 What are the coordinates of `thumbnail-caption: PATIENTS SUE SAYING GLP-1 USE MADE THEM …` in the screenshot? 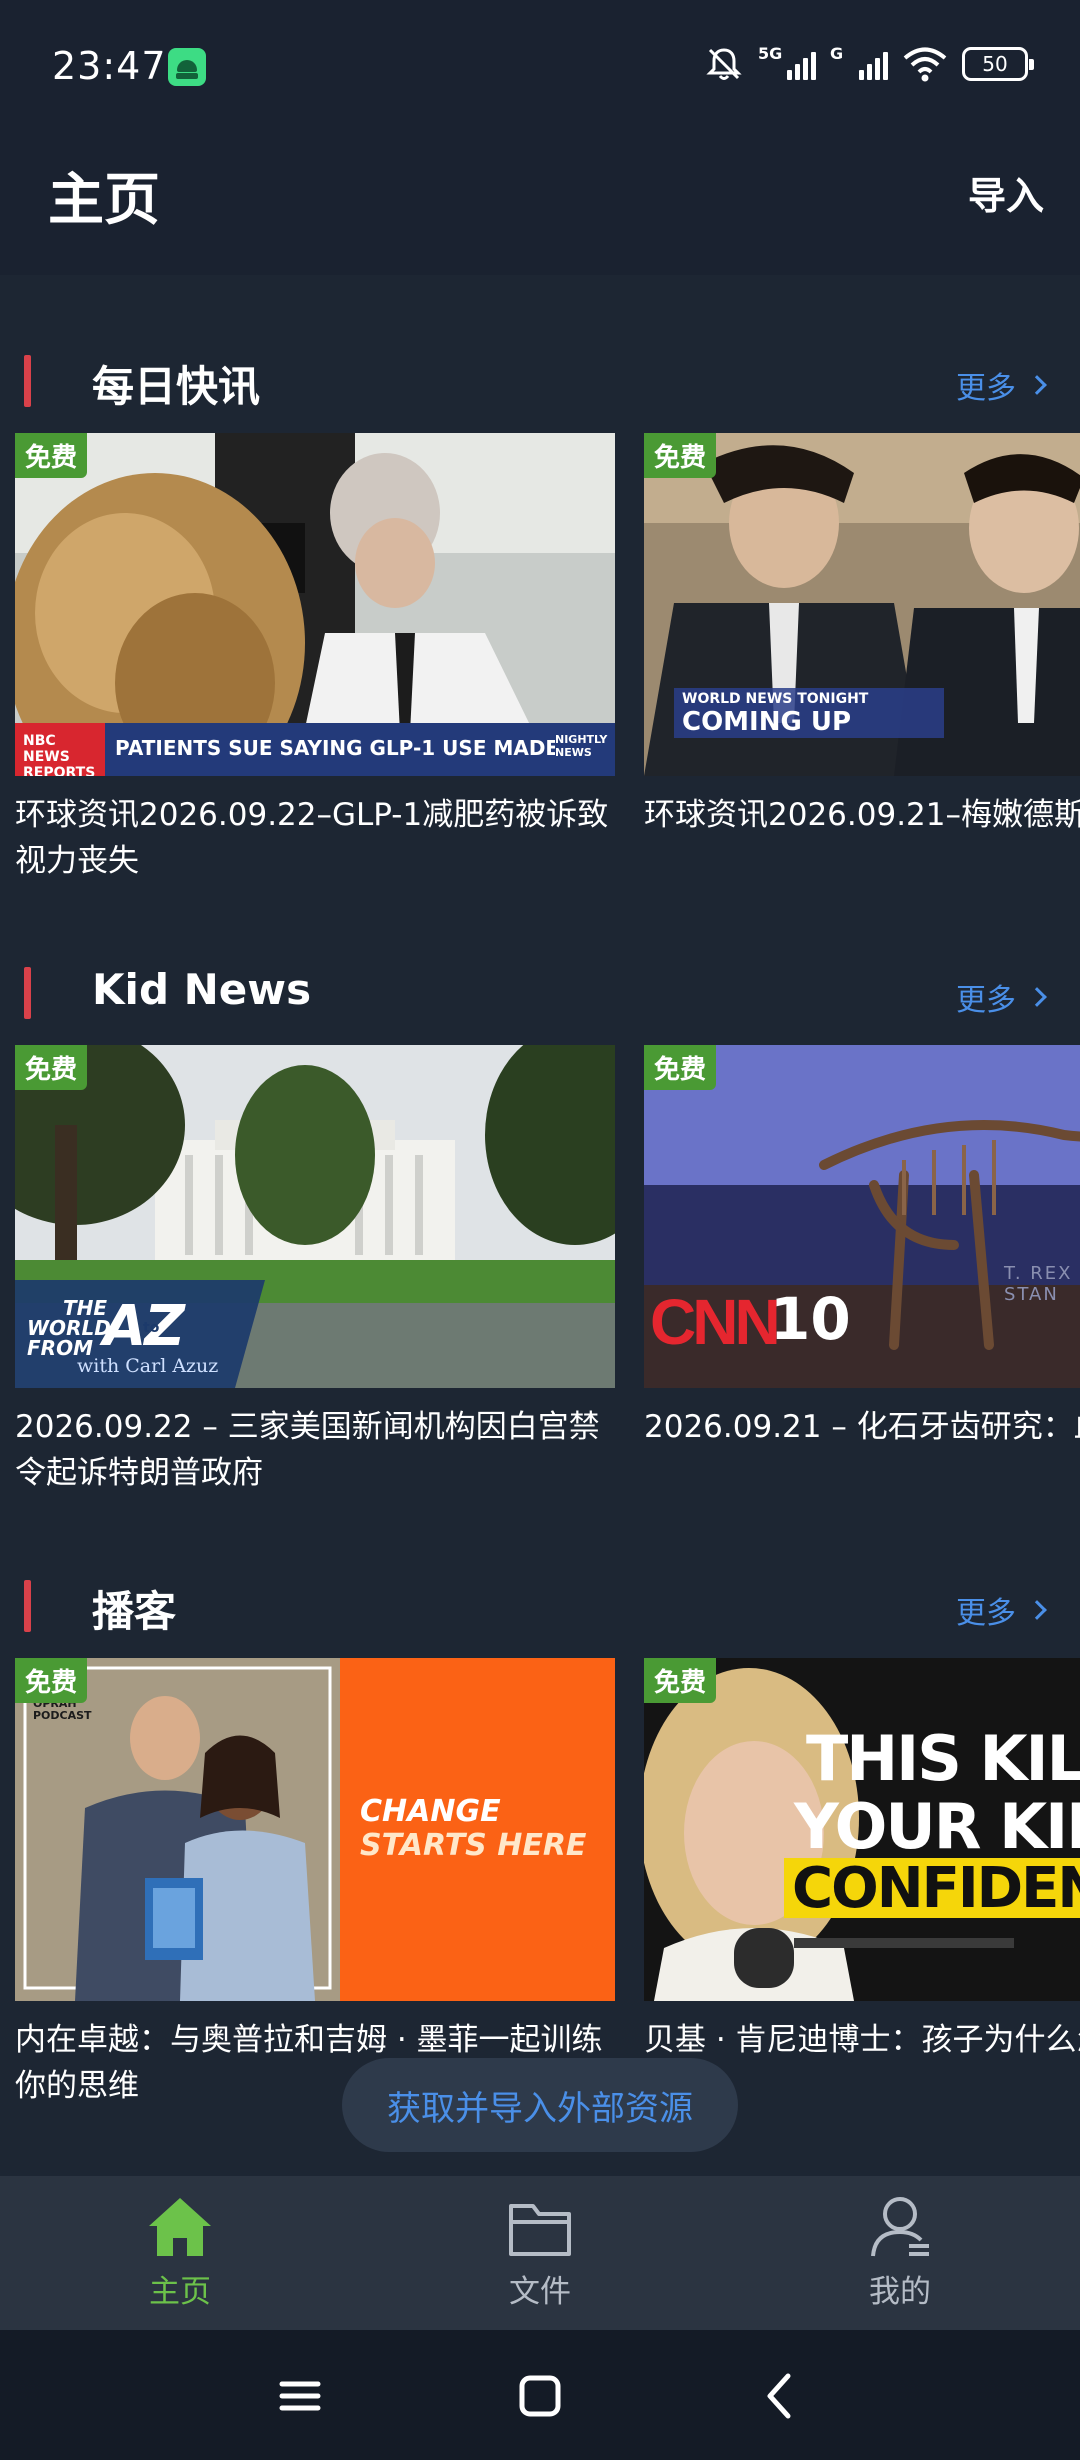 It's located at (335, 748).